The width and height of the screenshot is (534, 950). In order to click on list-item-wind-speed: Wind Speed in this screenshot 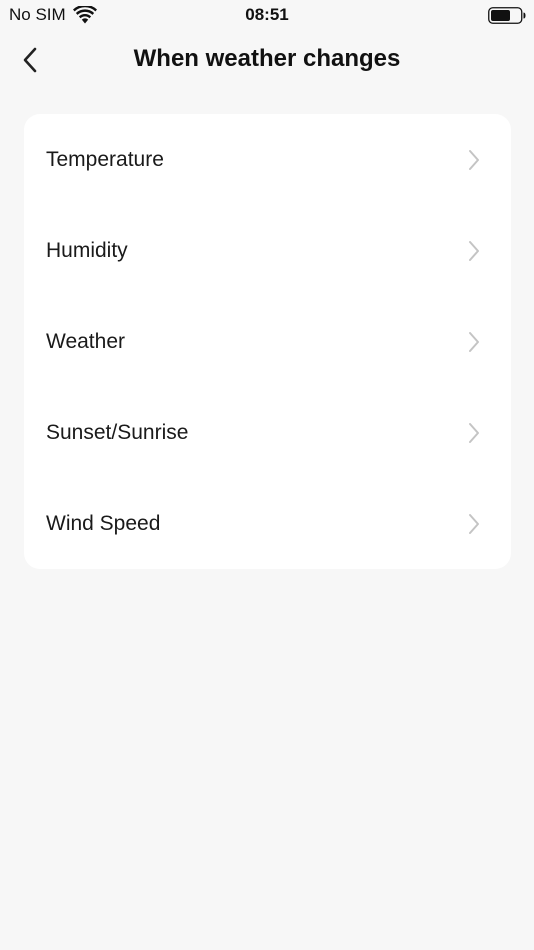, I will do `click(267, 523)`.